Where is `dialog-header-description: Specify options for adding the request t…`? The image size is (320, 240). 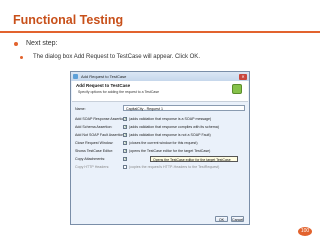 dialog-header-description: Specify options for adding the request t… is located at coordinates (119, 92).